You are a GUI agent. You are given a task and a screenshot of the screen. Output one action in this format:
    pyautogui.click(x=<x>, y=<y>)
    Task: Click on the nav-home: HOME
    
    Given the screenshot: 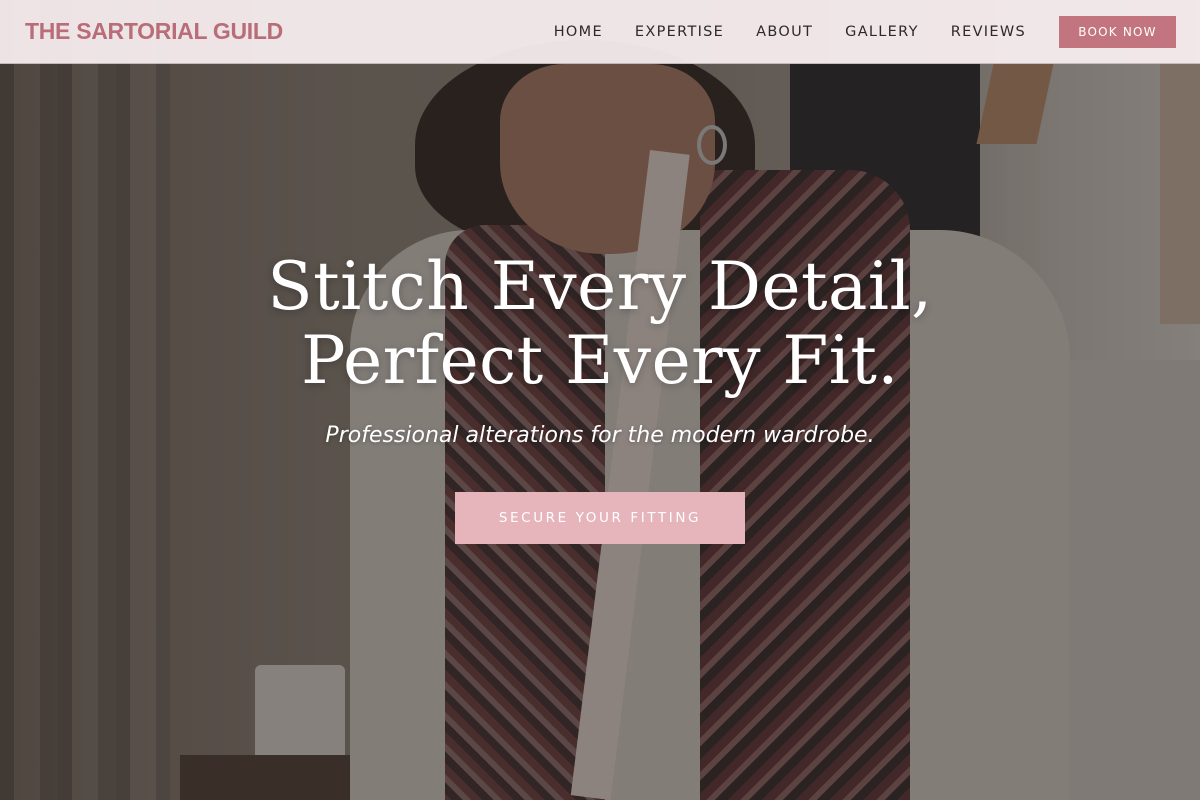 What is the action you would take?
    pyautogui.click(x=578, y=32)
    